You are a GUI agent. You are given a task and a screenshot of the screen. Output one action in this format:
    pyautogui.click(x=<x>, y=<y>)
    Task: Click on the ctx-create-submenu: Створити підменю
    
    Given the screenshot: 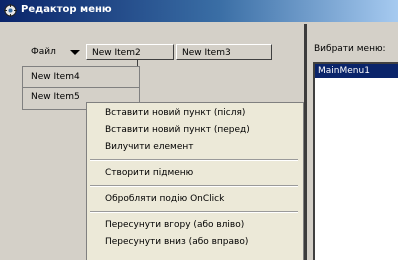 What is the action you would take?
    pyautogui.click(x=149, y=173)
    